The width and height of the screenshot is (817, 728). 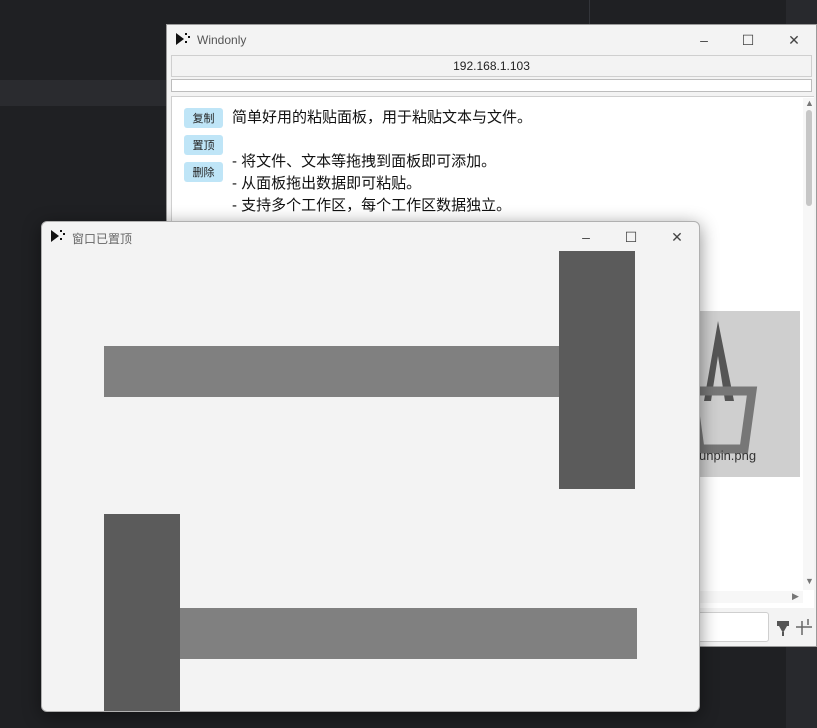 What do you see at coordinates (733, 627) in the screenshot?
I see `workspace-input` at bounding box center [733, 627].